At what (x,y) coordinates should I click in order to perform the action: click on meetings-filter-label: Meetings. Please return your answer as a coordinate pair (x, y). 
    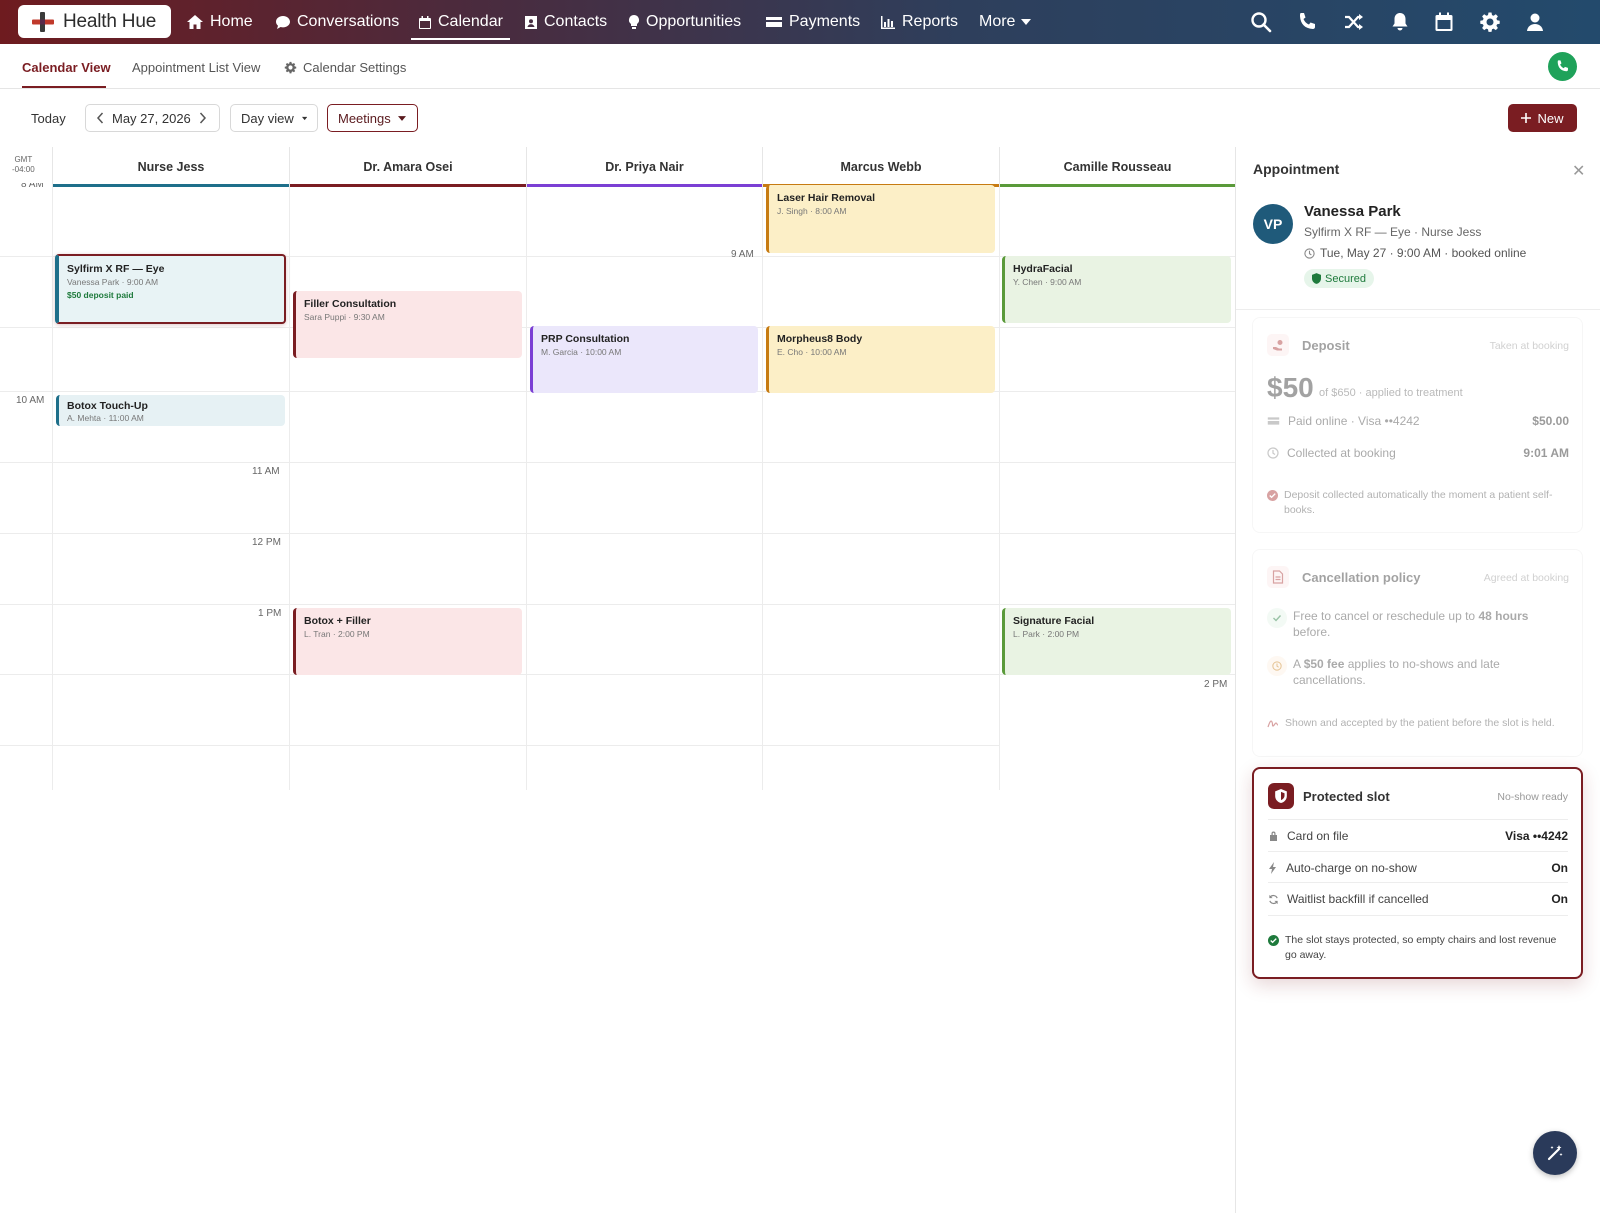
    Looking at the image, I should click on (364, 118).